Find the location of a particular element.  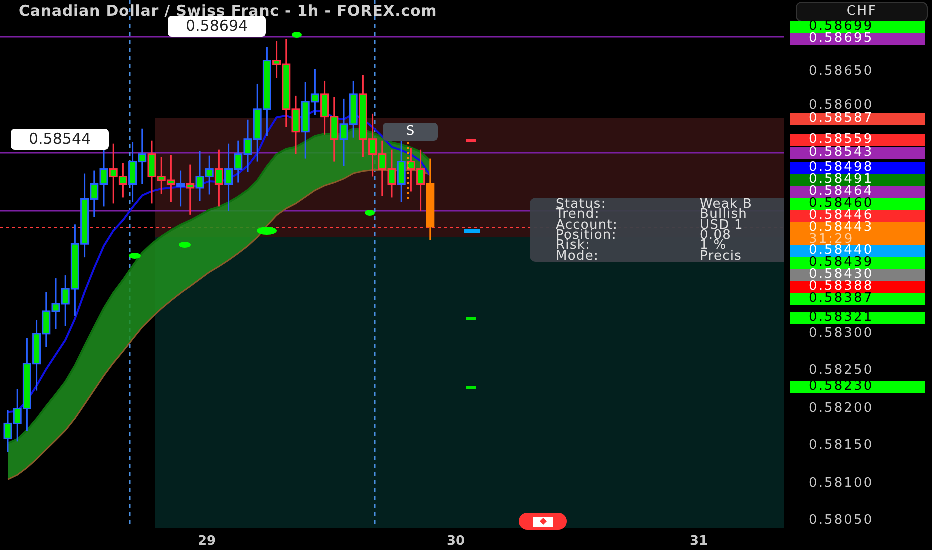

price-badge: 0.58430 is located at coordinates (857, 275).